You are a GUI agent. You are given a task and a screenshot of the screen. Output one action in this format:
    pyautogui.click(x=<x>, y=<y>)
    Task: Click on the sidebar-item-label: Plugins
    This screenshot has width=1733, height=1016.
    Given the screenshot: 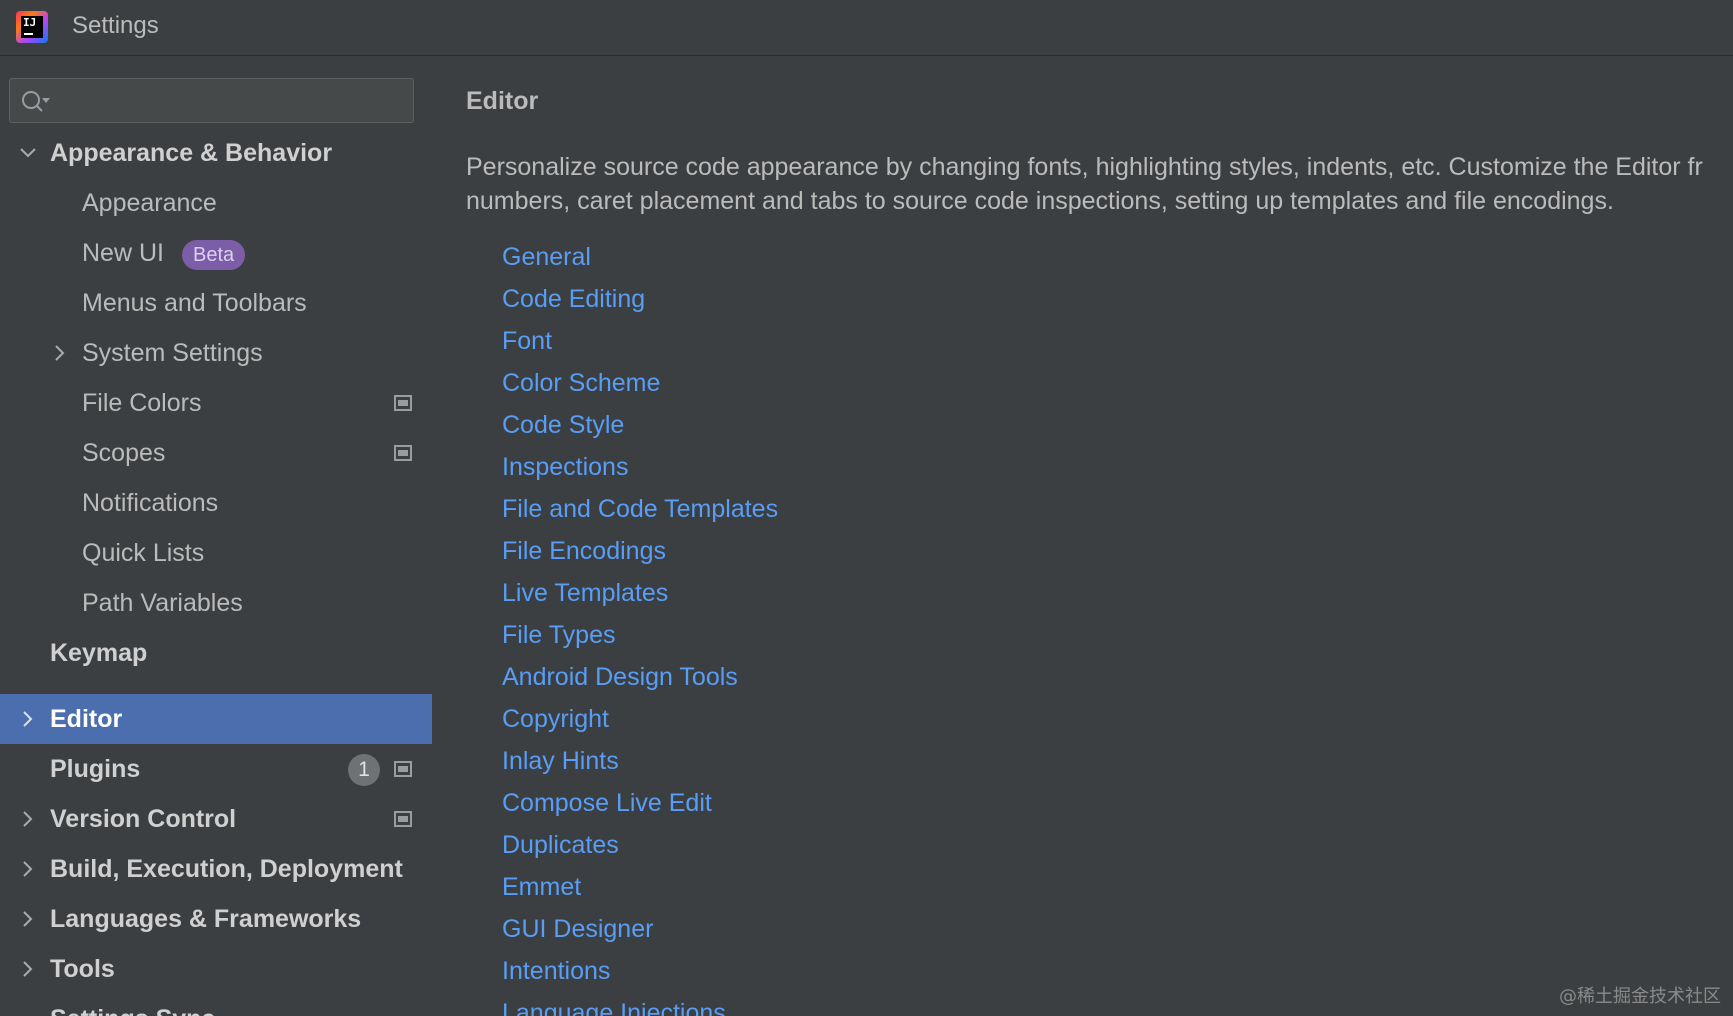 What is the action you would take?
    pyautogui.click(x=95, y=769)
    